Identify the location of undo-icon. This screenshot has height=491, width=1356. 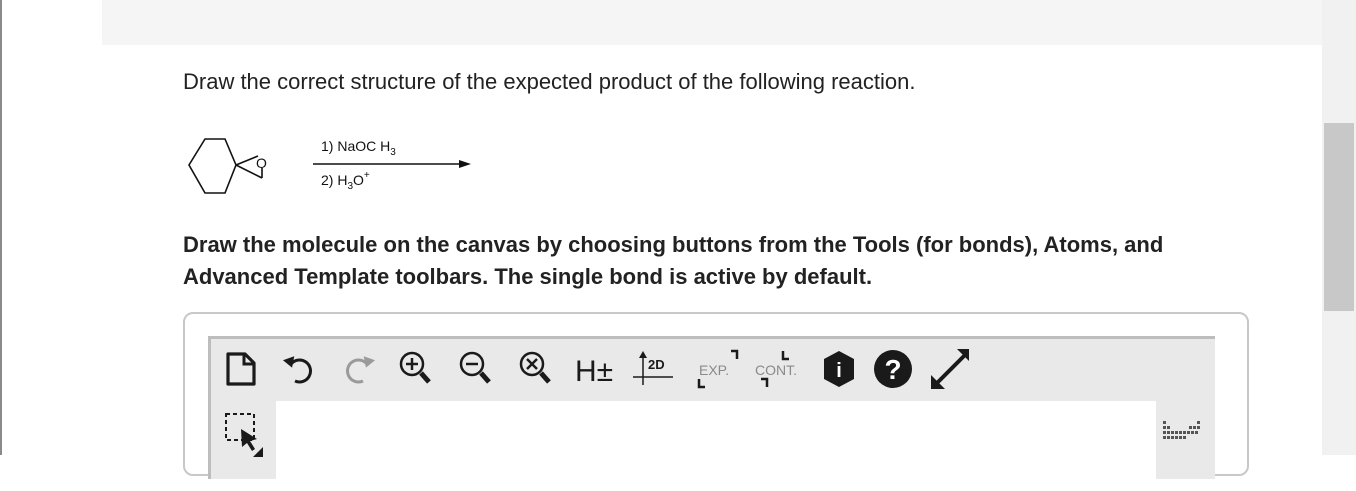
(297, 370).